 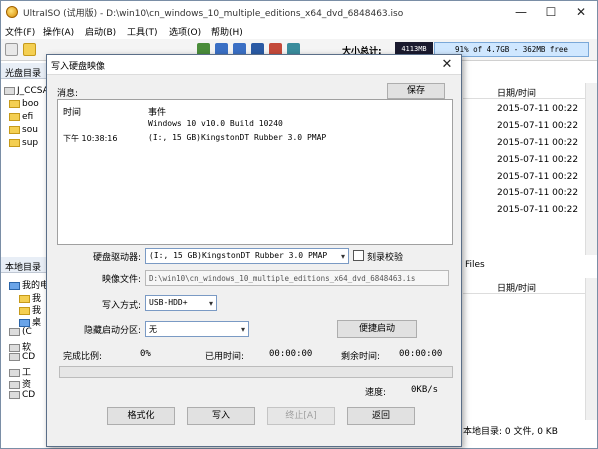 I want to click on log-event: Windows 10 v10.0 Build 10240, so click(x=215, y=123).